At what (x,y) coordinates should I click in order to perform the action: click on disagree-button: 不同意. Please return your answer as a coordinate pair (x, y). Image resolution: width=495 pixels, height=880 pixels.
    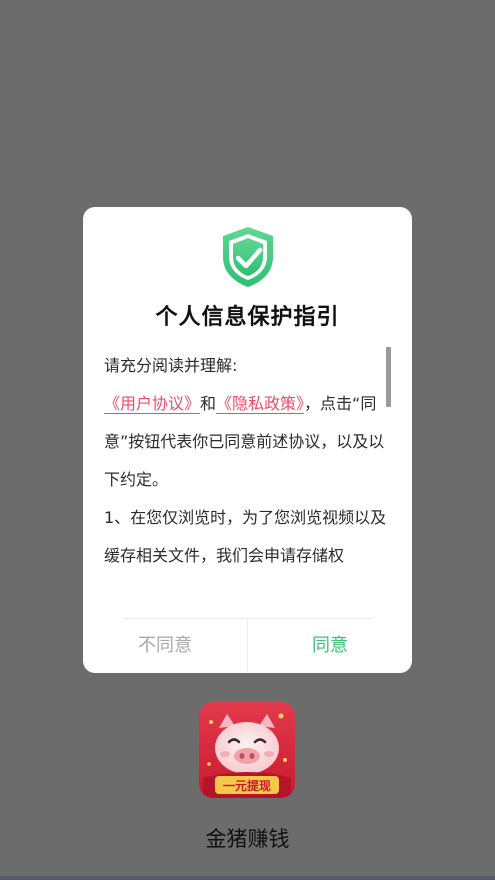
    Looking at the image, I should click on (165, 646).